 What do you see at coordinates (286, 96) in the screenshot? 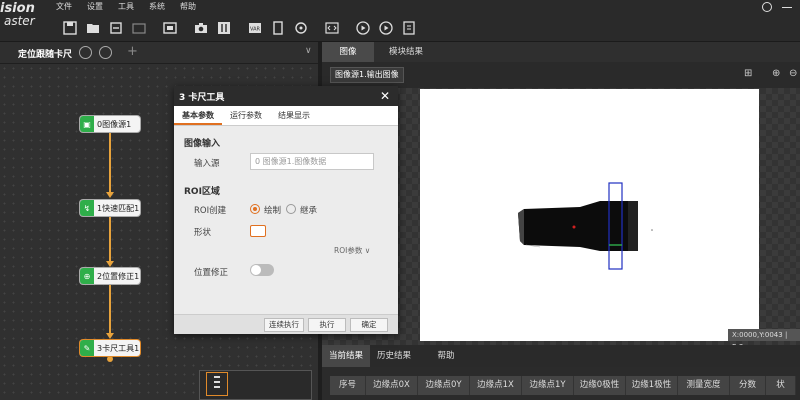
I see `dialog-title-bar: 3 卡尺工具 ✕` at bounding box center [286, 96].